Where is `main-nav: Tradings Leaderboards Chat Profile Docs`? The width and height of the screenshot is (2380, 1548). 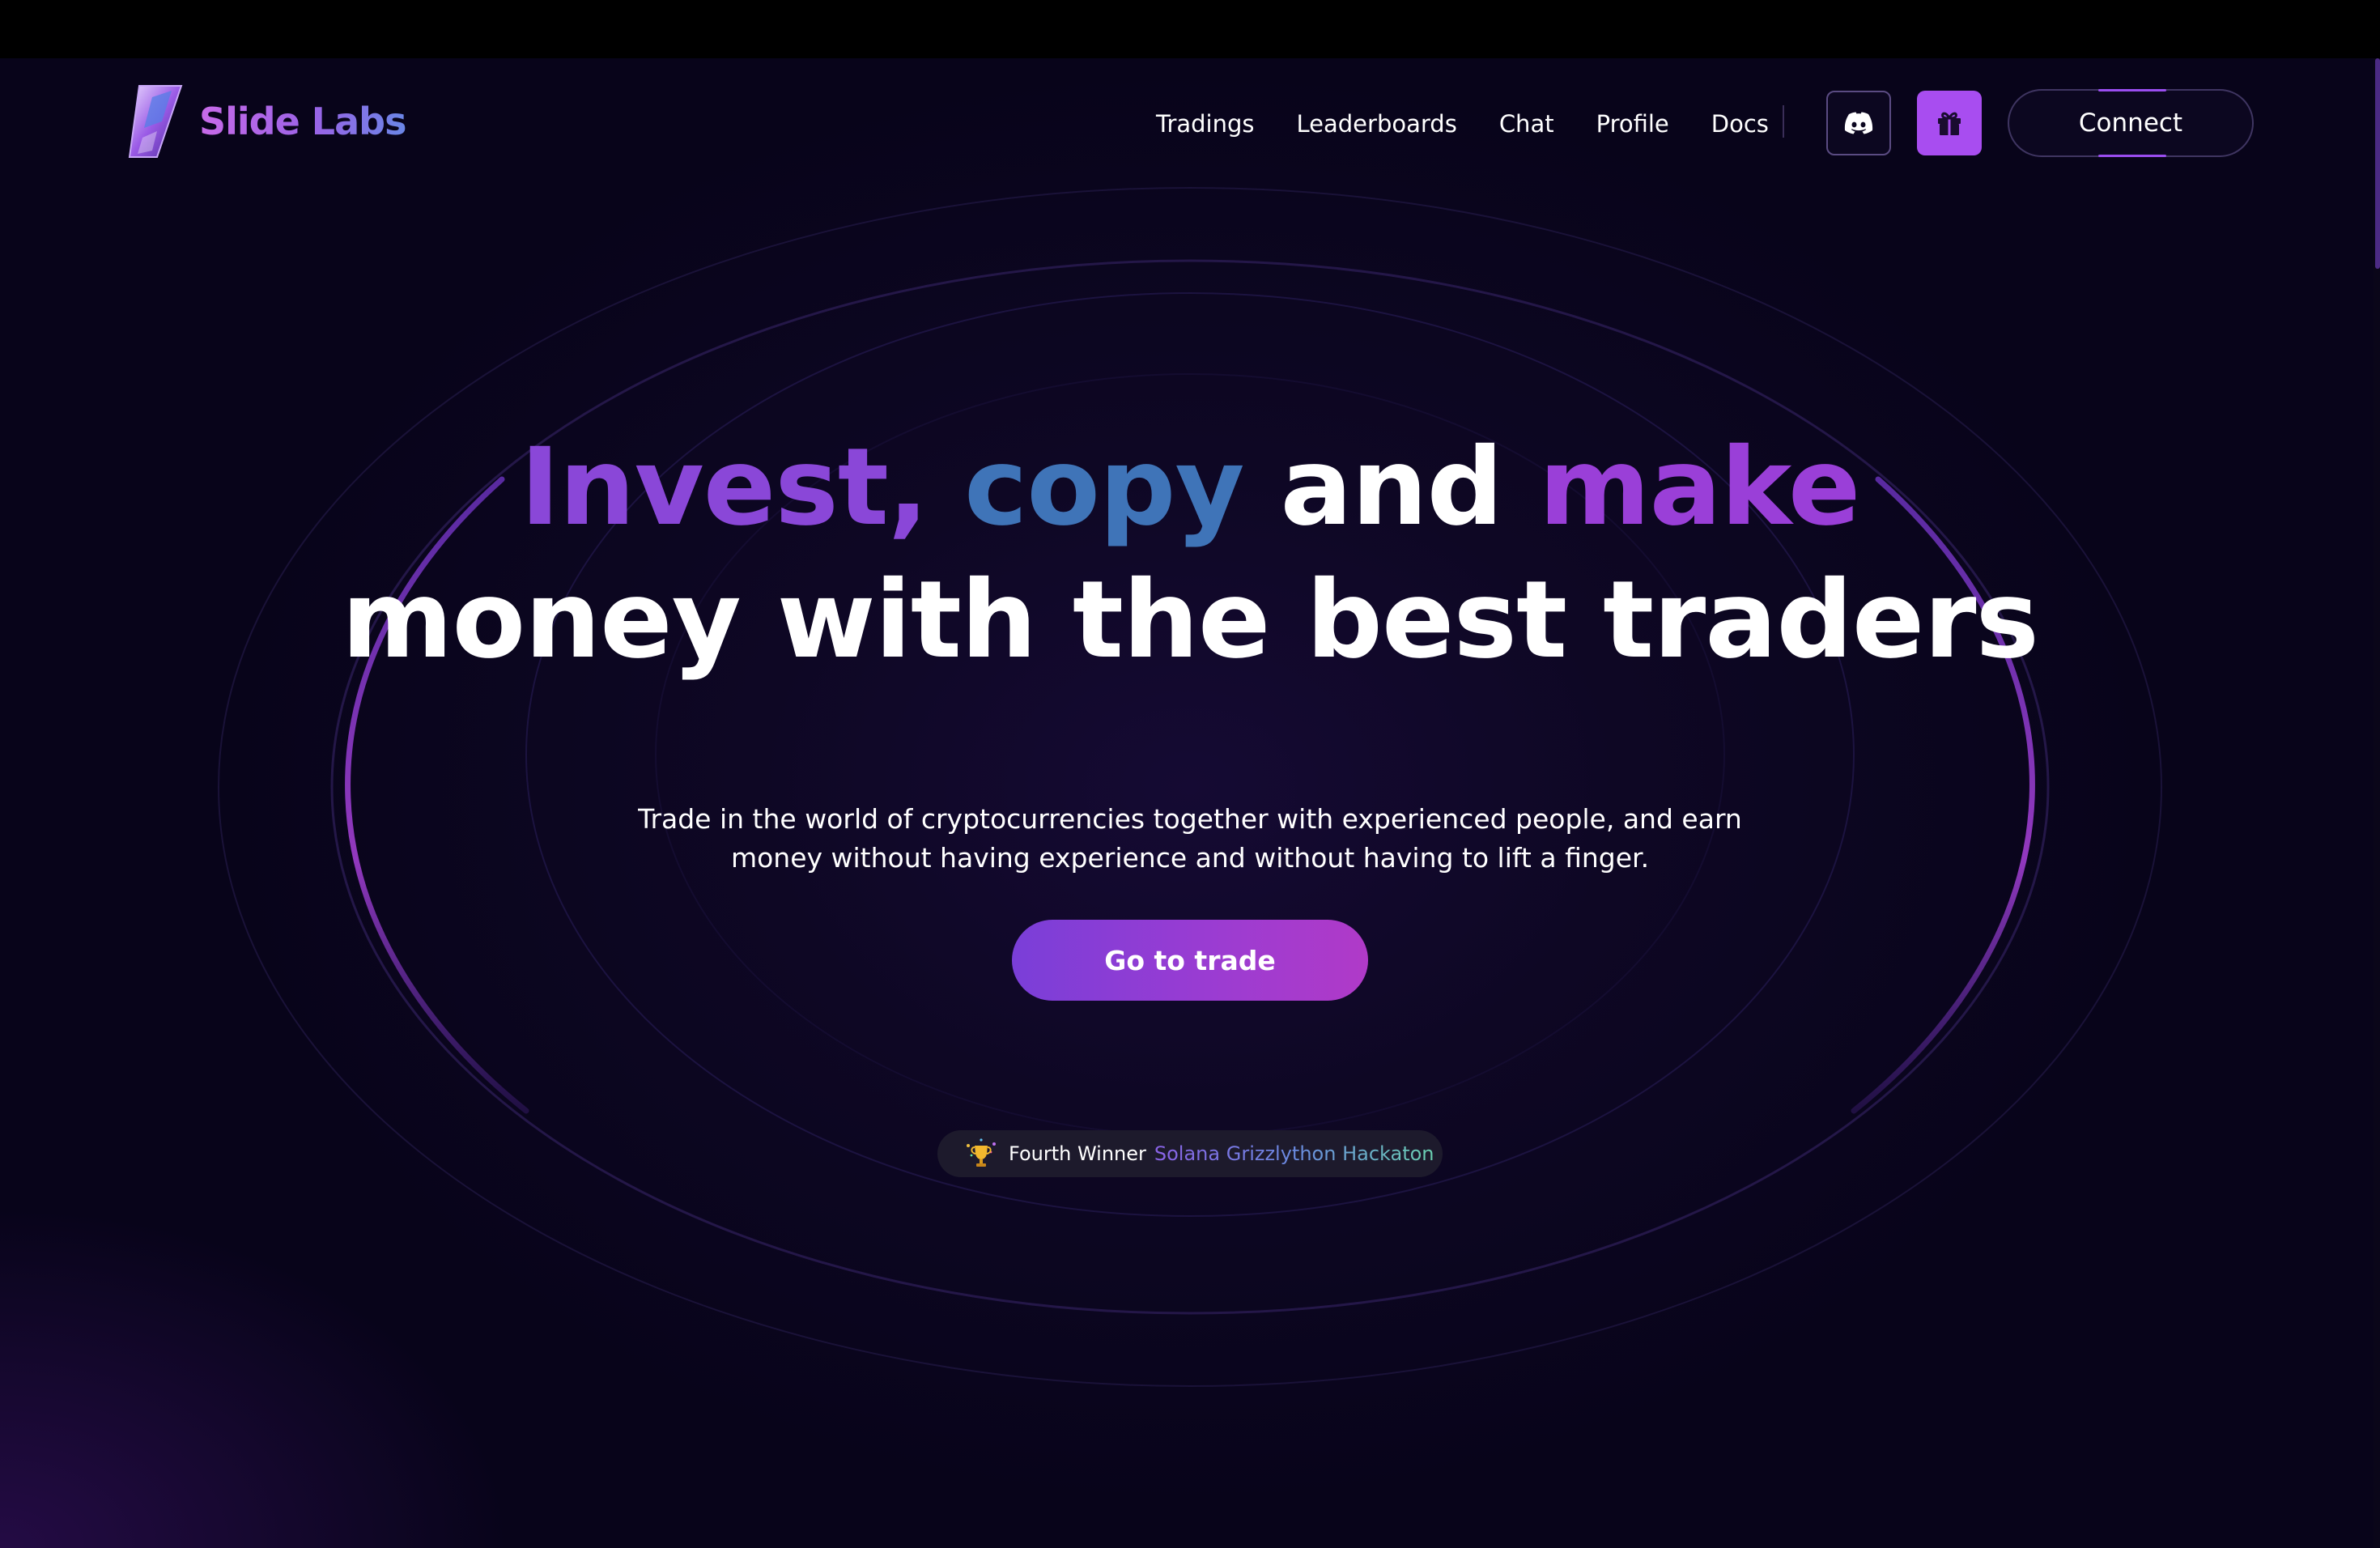 main-nav: Tradings Leaderboards Chat Profile Docs is located at coordinates (1463, 124).